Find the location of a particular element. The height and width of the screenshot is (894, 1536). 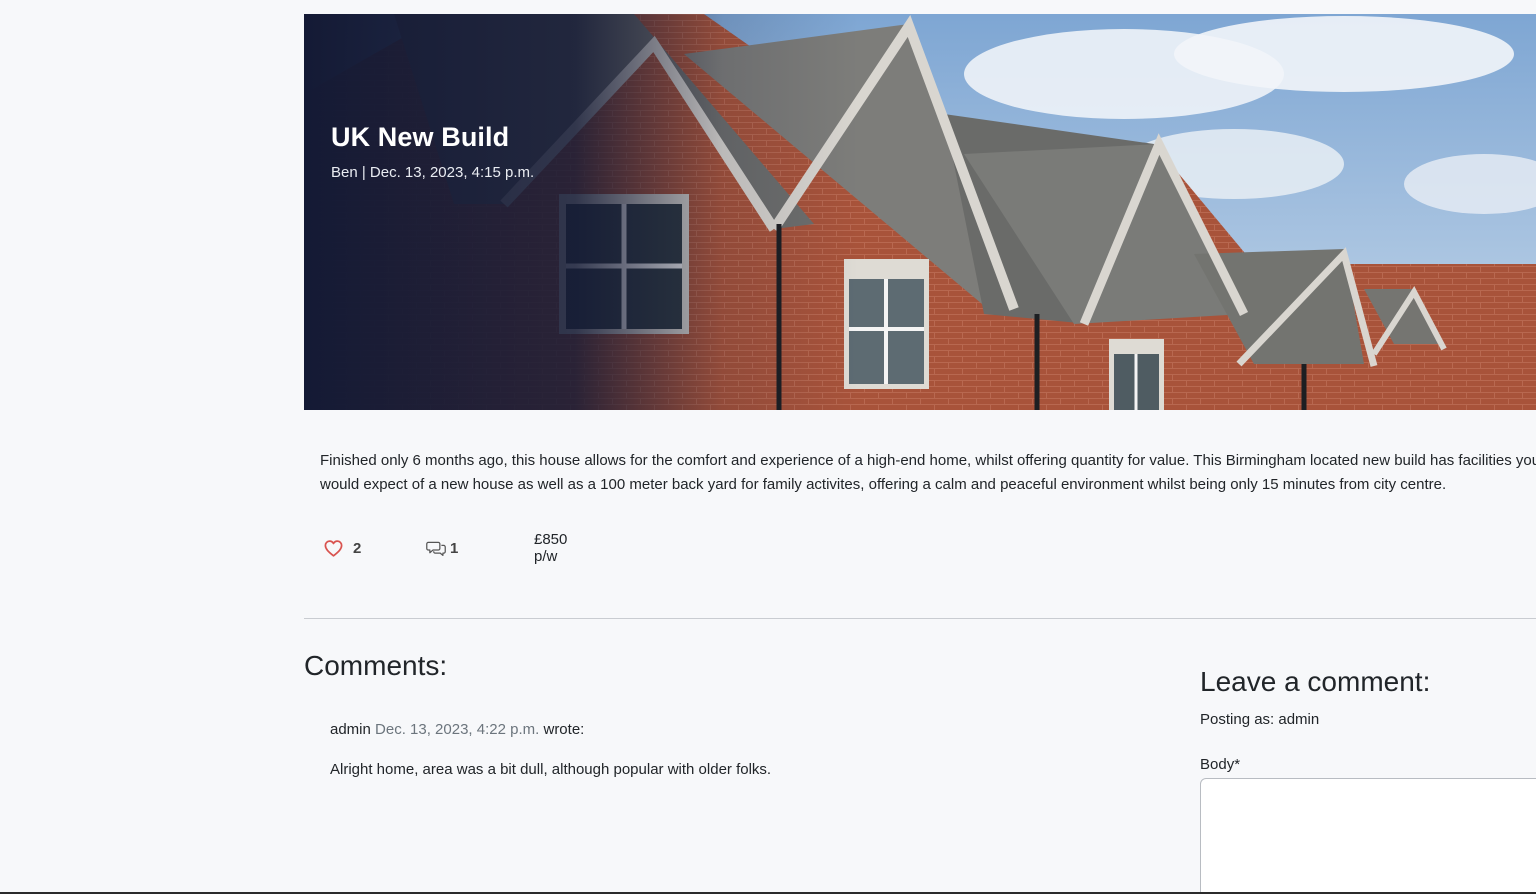

comment-body-input is located at coordinates (1368, 836).